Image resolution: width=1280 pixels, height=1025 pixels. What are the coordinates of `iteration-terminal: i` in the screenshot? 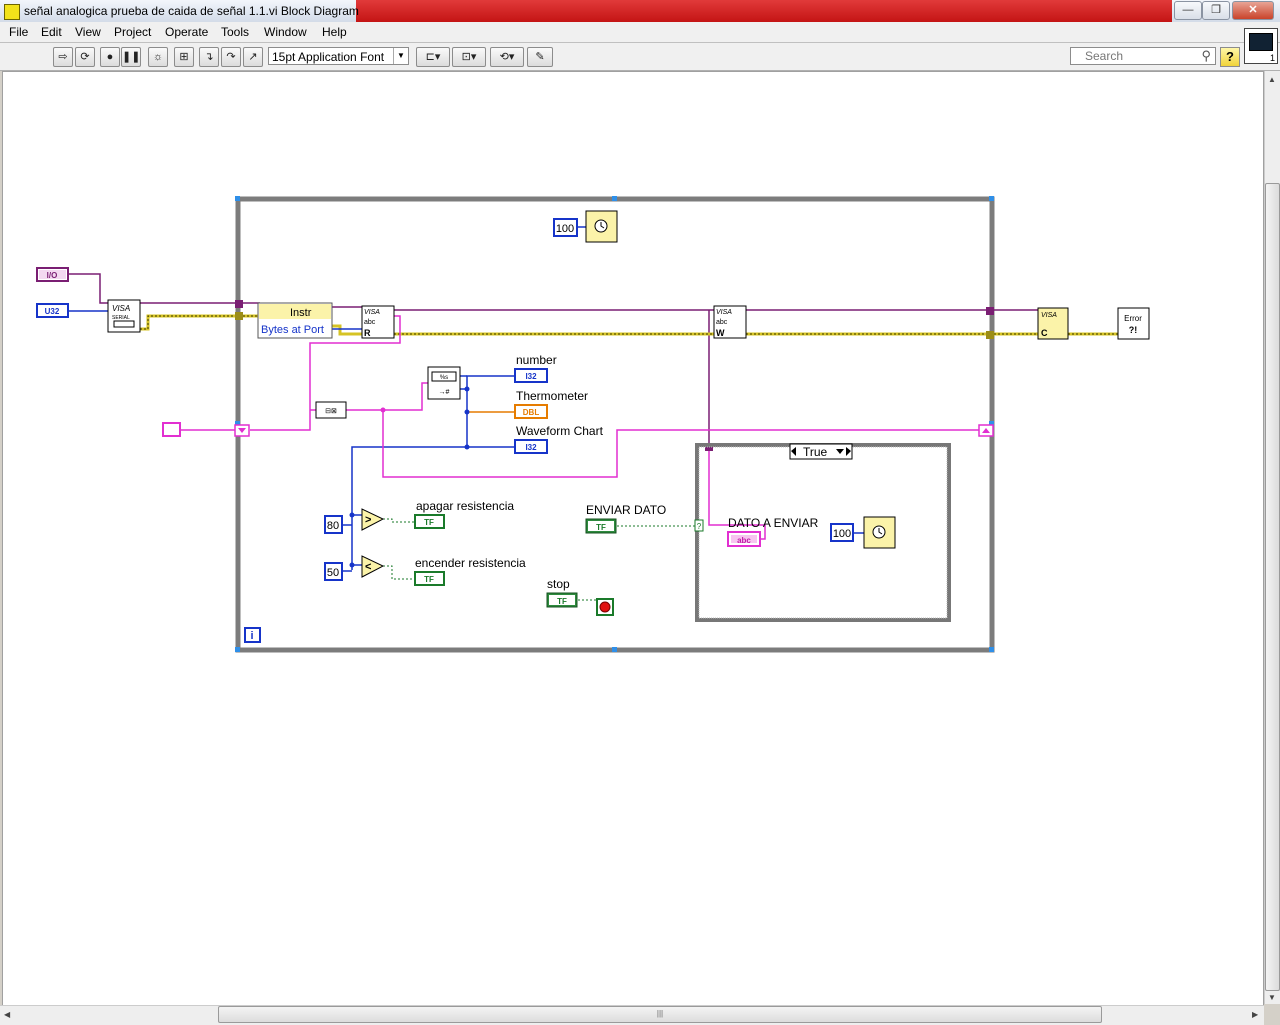 It's located at (252, 635).